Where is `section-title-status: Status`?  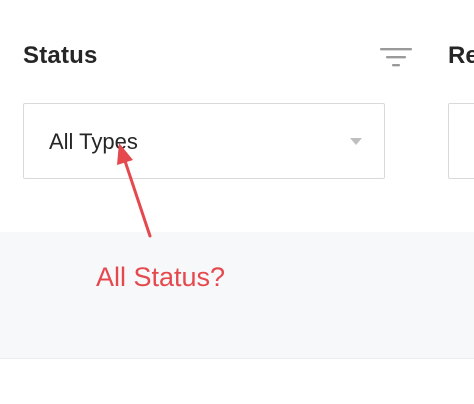
section-title-status: Status is located at coordinates (60, 55).